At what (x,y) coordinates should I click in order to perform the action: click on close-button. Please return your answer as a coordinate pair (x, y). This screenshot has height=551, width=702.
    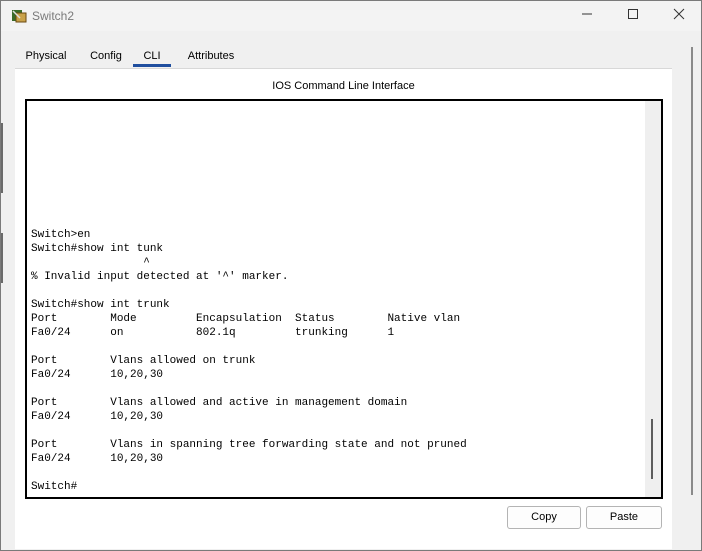
    Looking at the image, I should click on (679, 16).